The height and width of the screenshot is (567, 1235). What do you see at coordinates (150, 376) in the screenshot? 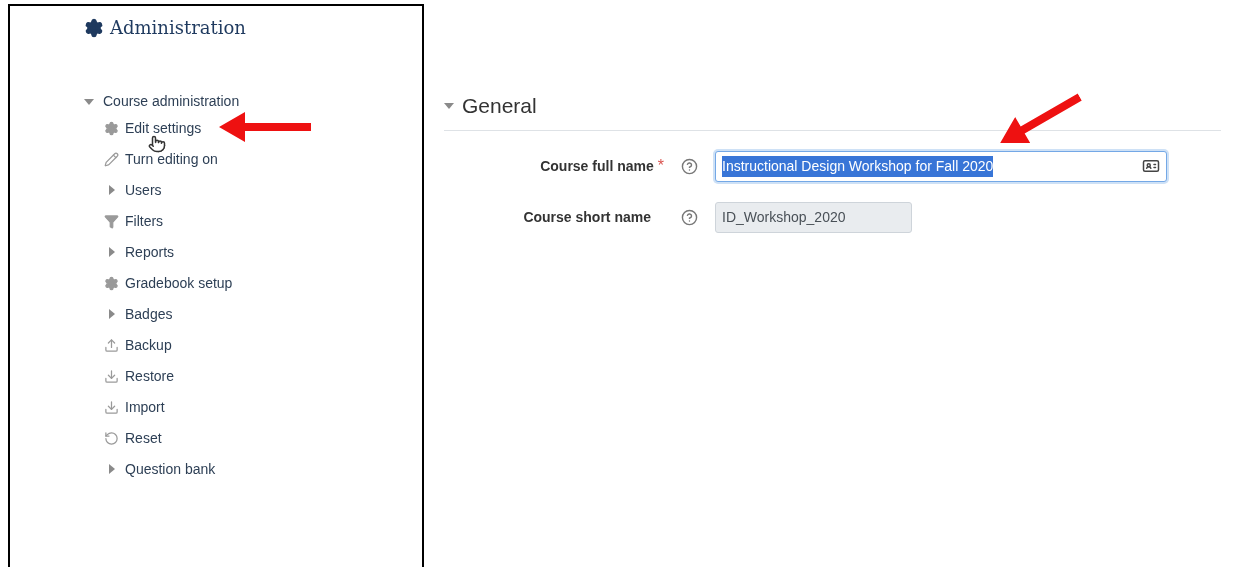
I see `sidebar-link: Restore` at bounding box center [150, 376].